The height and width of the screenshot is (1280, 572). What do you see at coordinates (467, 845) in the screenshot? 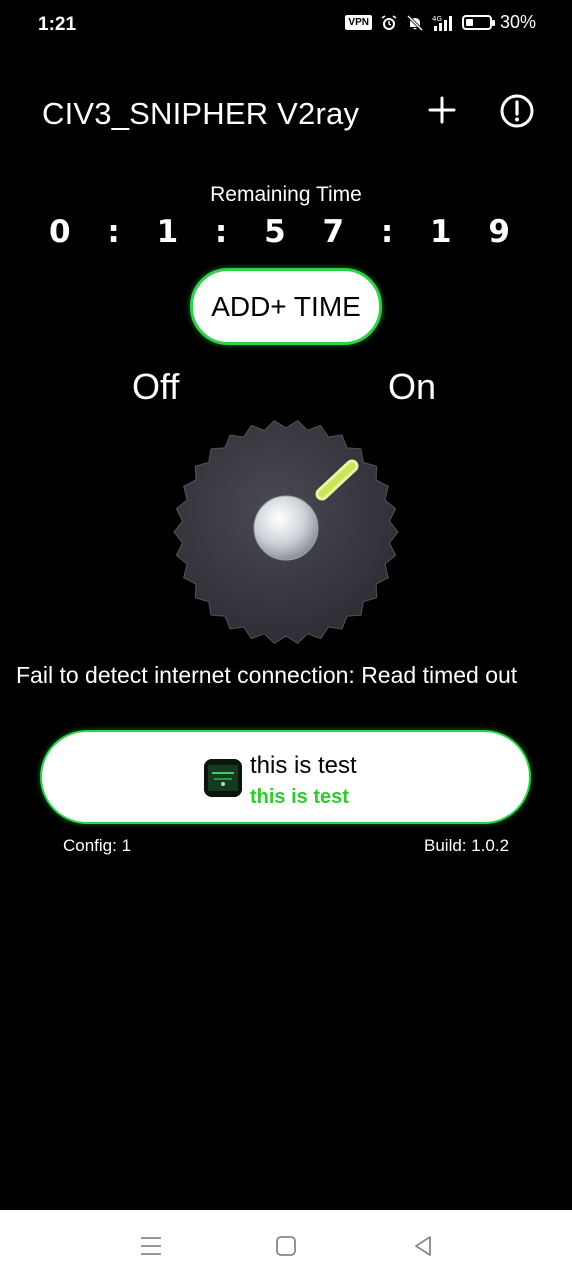
I see `build-label: Build: 1.0.2` at bounding box center [467, 845].